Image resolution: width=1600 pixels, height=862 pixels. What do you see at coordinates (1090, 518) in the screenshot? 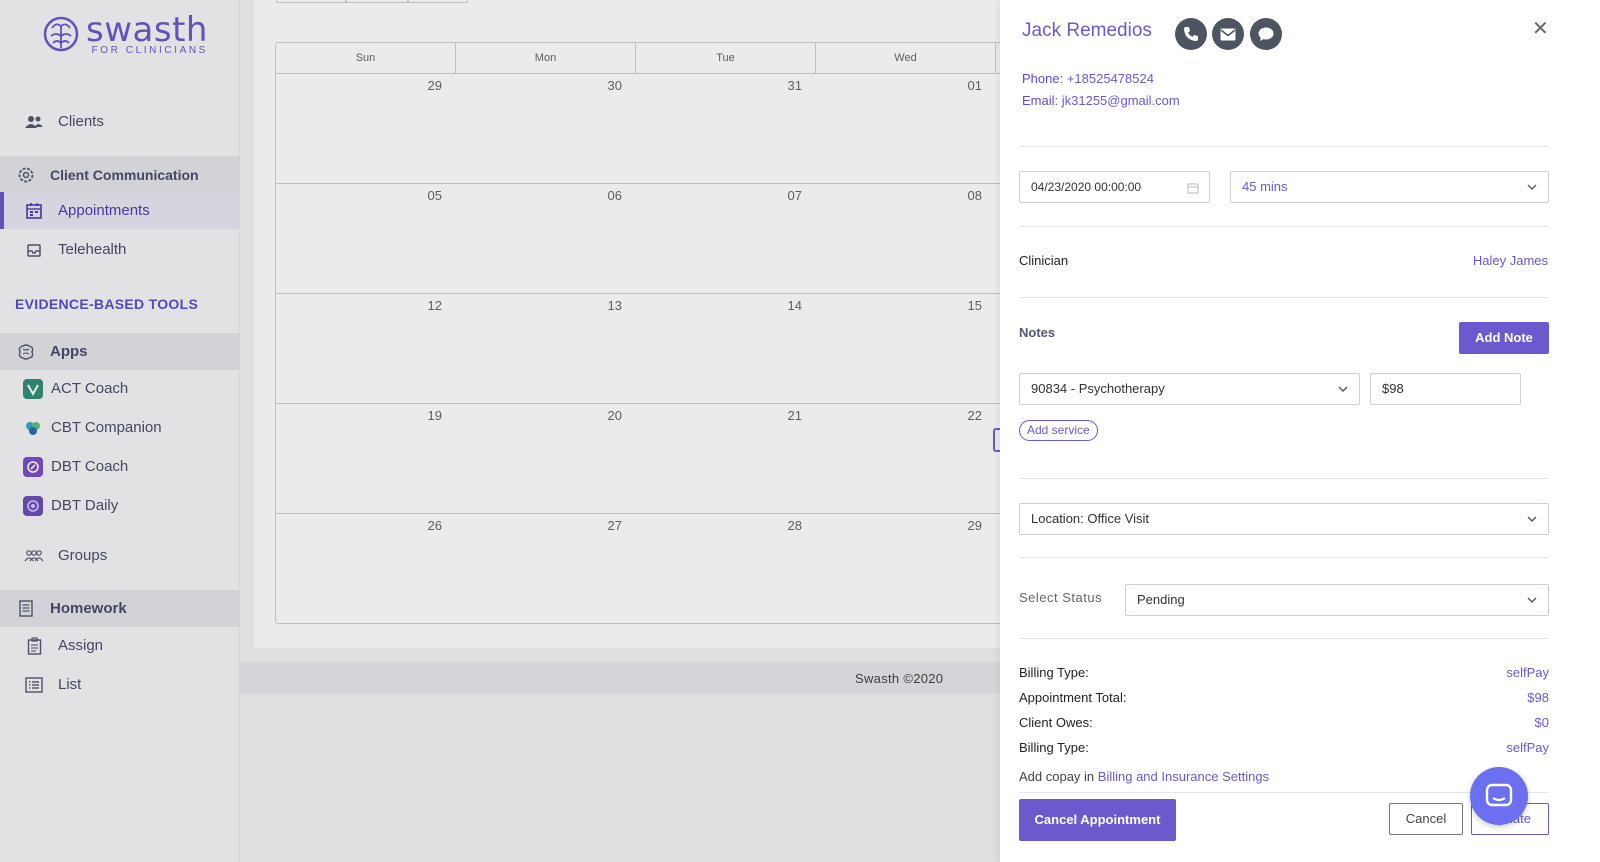
I see `location-value: Location: Office Visit` at bounding box center [1090, 518].